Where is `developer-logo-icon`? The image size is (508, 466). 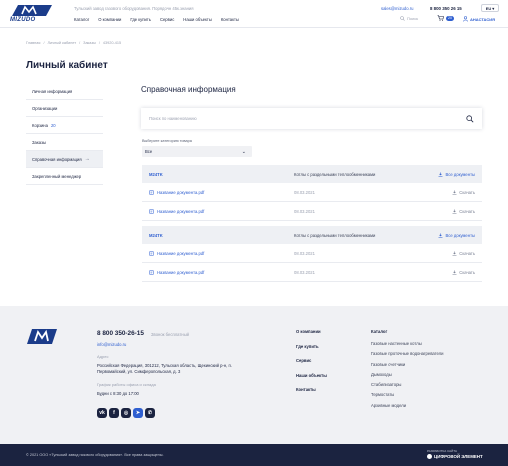
developer-logo-icon is located at coordinates (429, 456).